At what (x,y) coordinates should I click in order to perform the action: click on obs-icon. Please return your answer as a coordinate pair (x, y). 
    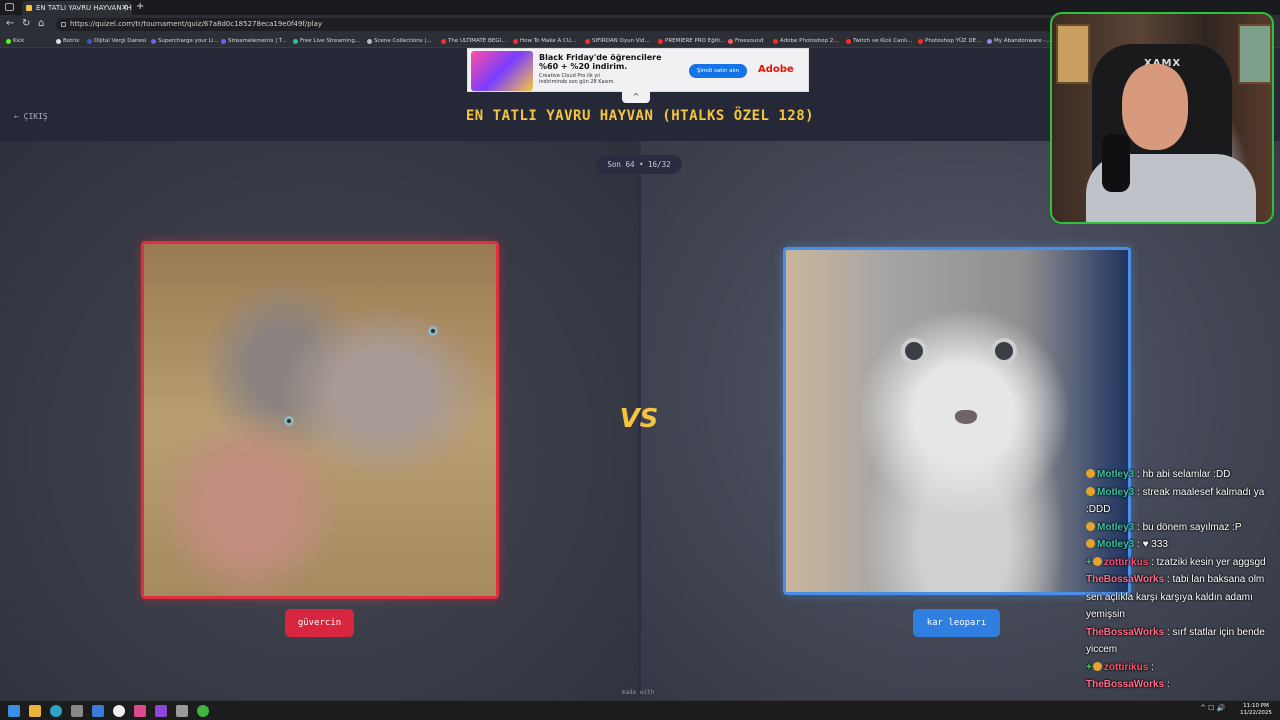
    Looking at the image, I should click on (119, 711).